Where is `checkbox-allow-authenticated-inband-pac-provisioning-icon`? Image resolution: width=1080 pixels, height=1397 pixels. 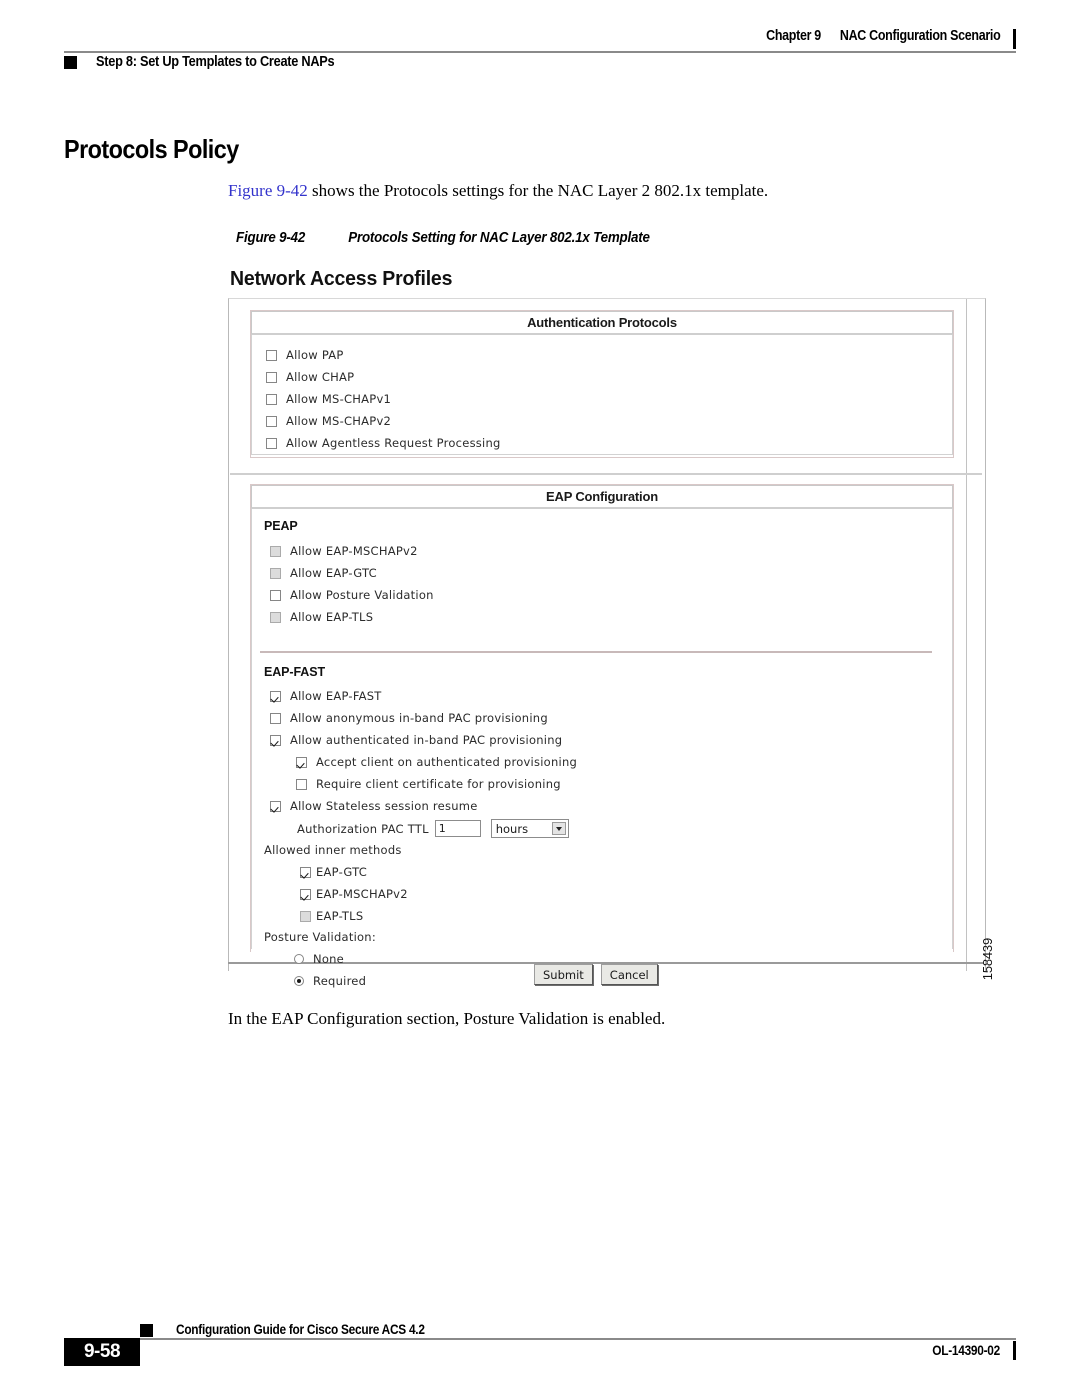 checkbox-allow-authenticated-inband-pac-provisioning-icon is located at coordinates (275, 740).